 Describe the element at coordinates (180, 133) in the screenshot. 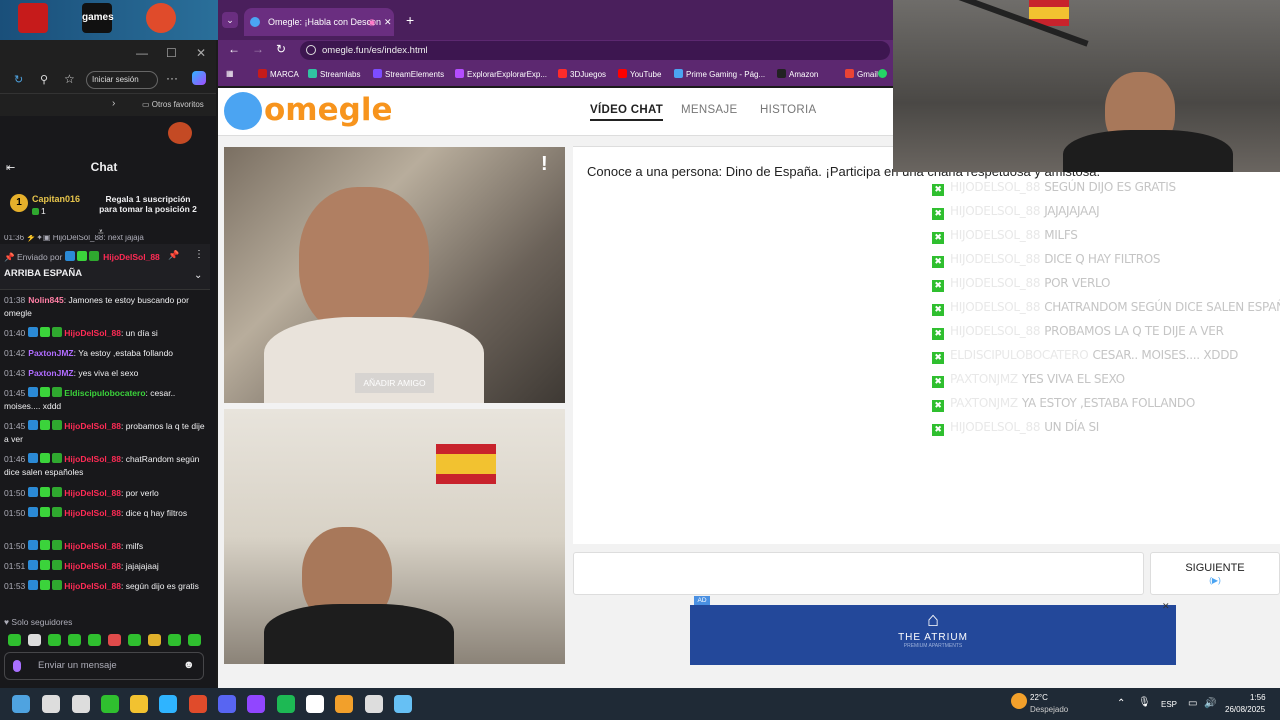

I see `streamer-avatar` at that location.